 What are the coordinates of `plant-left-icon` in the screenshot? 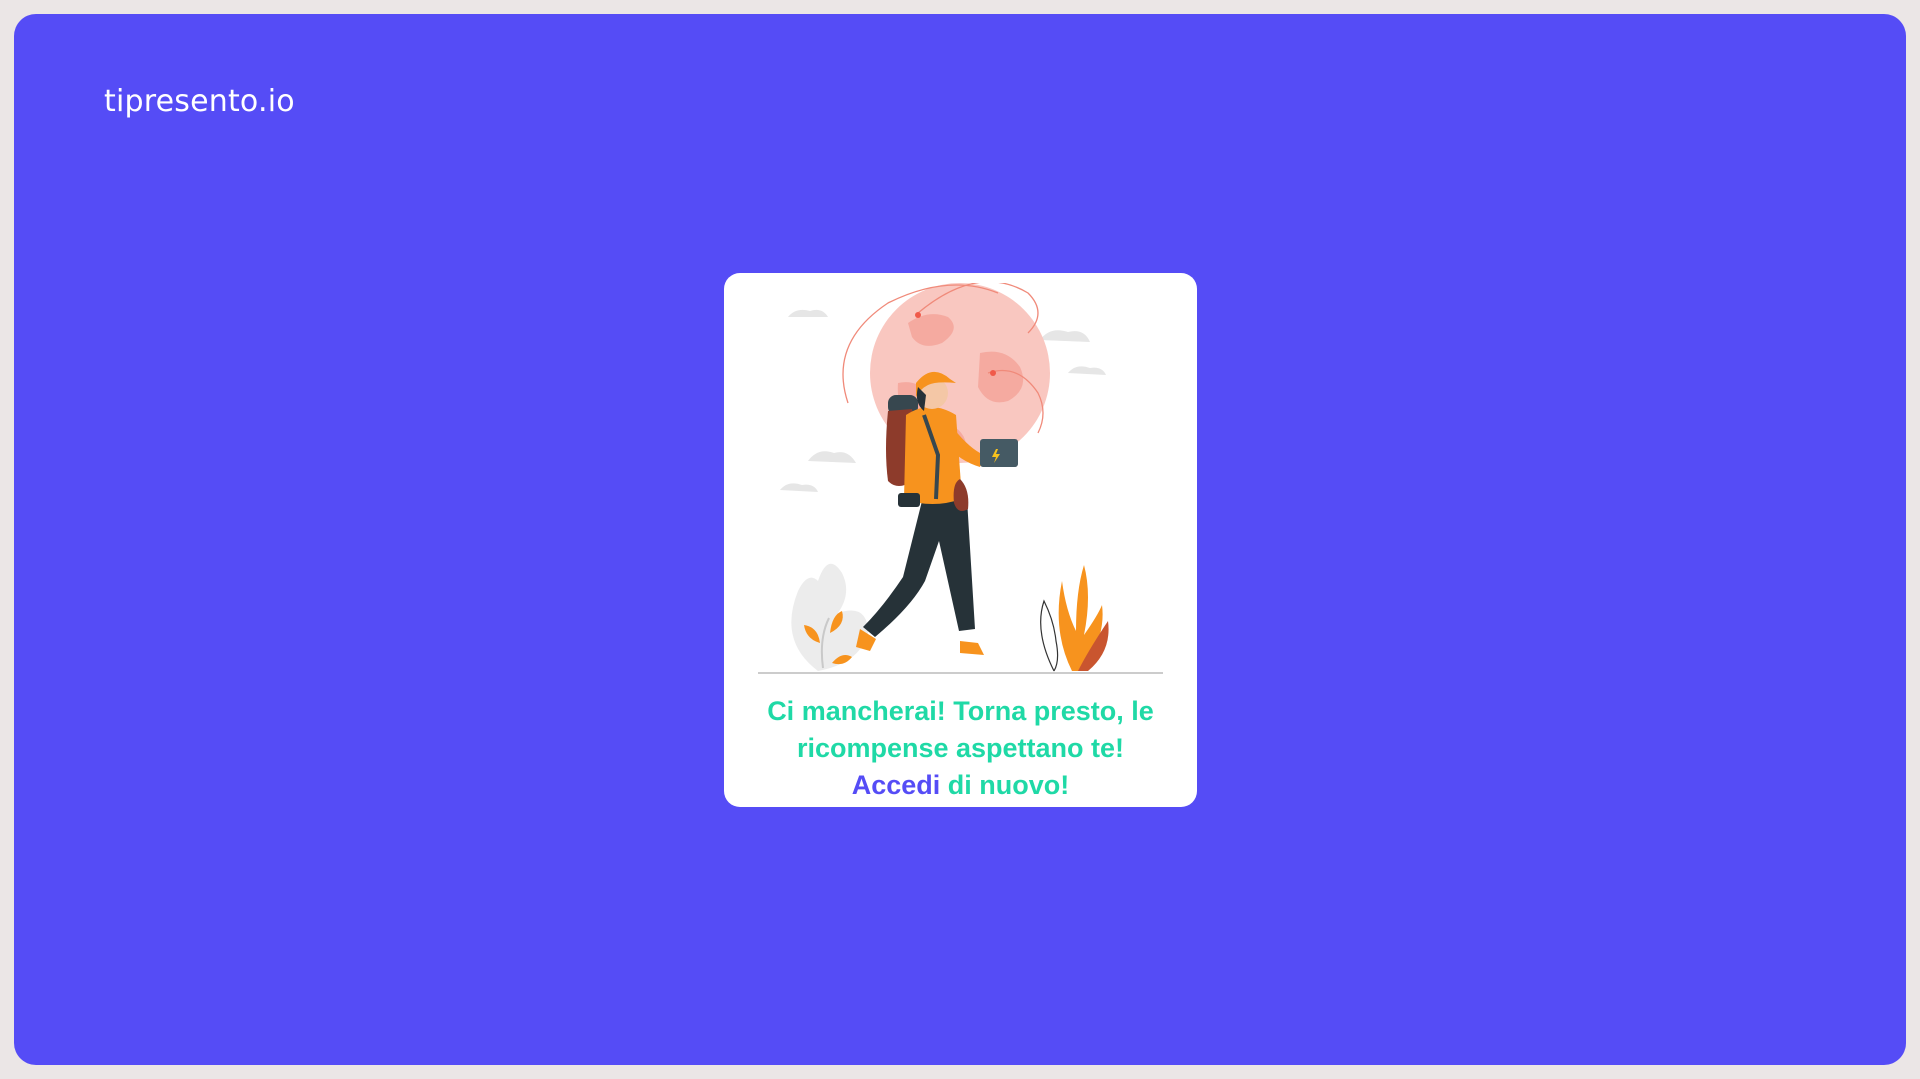 It's located at (829, 617).